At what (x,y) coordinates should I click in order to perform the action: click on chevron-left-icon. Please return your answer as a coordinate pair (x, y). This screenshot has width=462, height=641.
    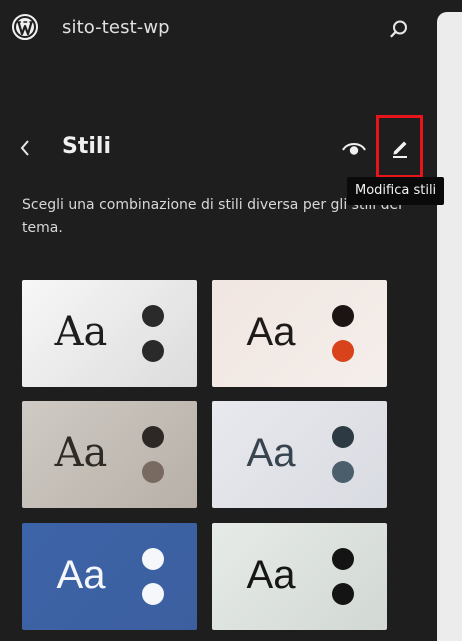
    Looking at the image, I should click on (24, 148).